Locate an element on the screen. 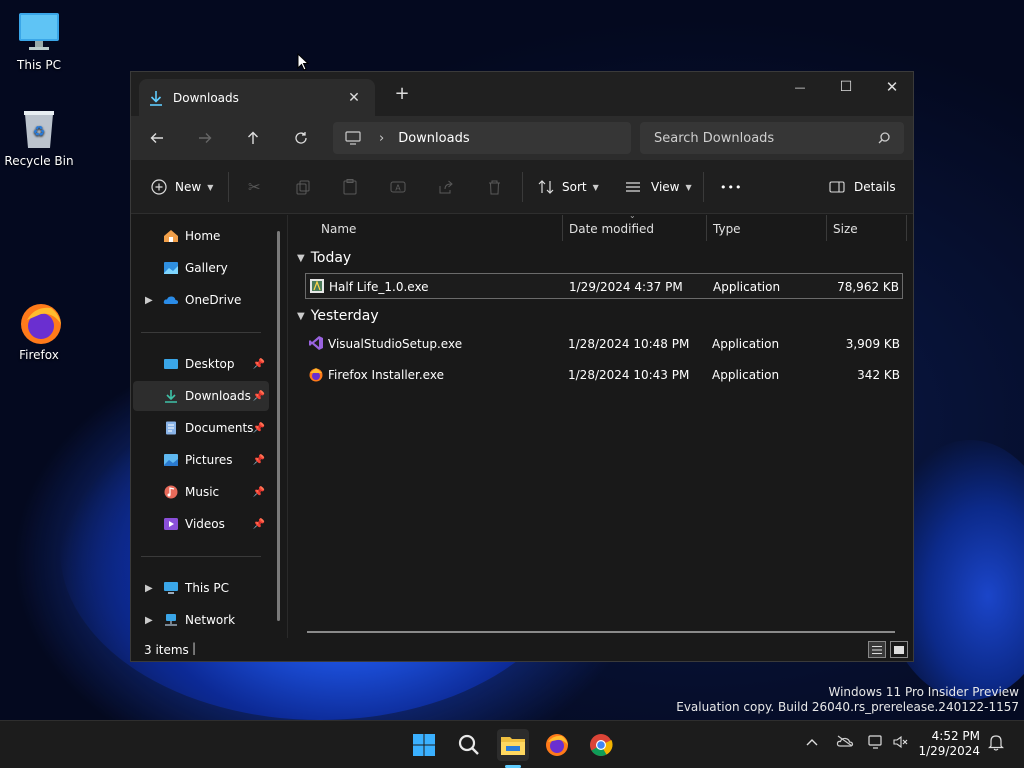 The height and width of the screenshot is (768, 1024). status-bar: 3 items | is located at coordinates (522, 649).